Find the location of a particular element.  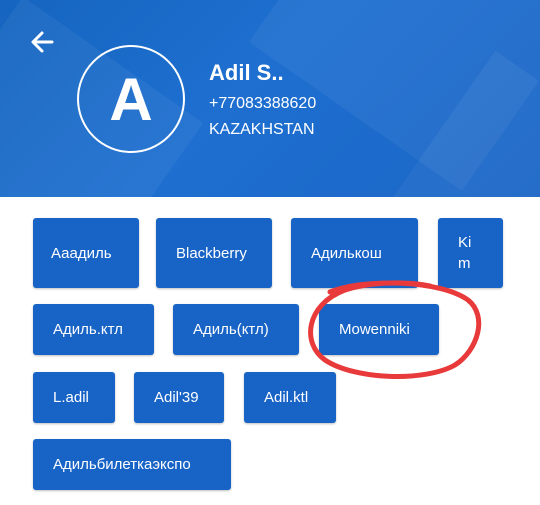

tag-label: Adil.ktl is located at coordinates (286, 397).